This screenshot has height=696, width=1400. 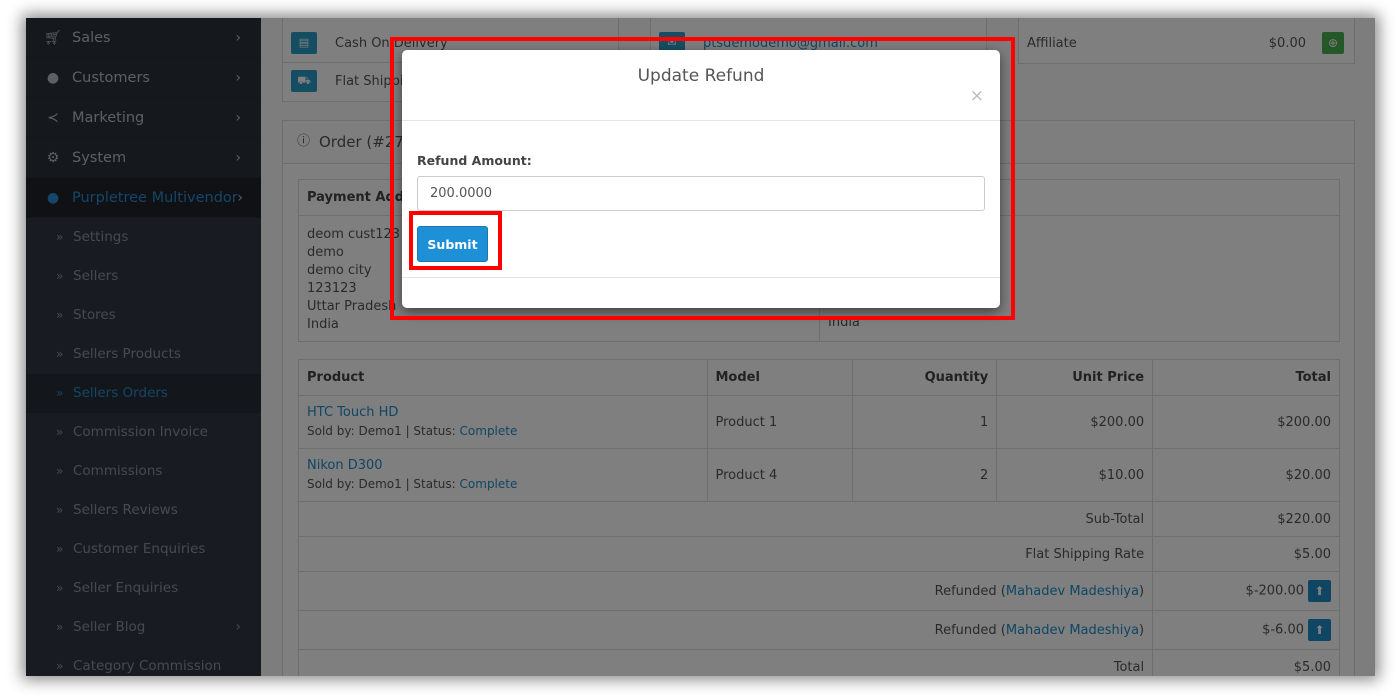 I want to click on highlight-box-submit, so click(x=455, y=240).